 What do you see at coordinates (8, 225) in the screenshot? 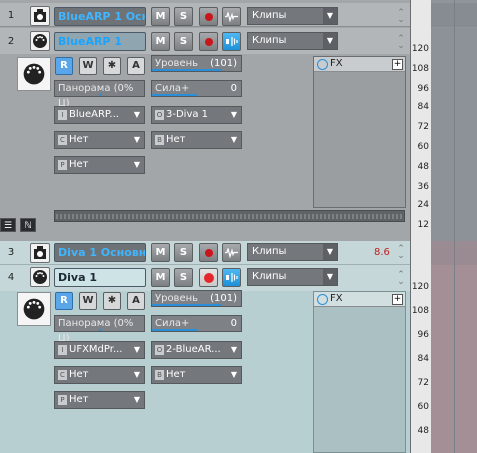
I see `list-view-icon: ☰` at bounding box center [8, 225].